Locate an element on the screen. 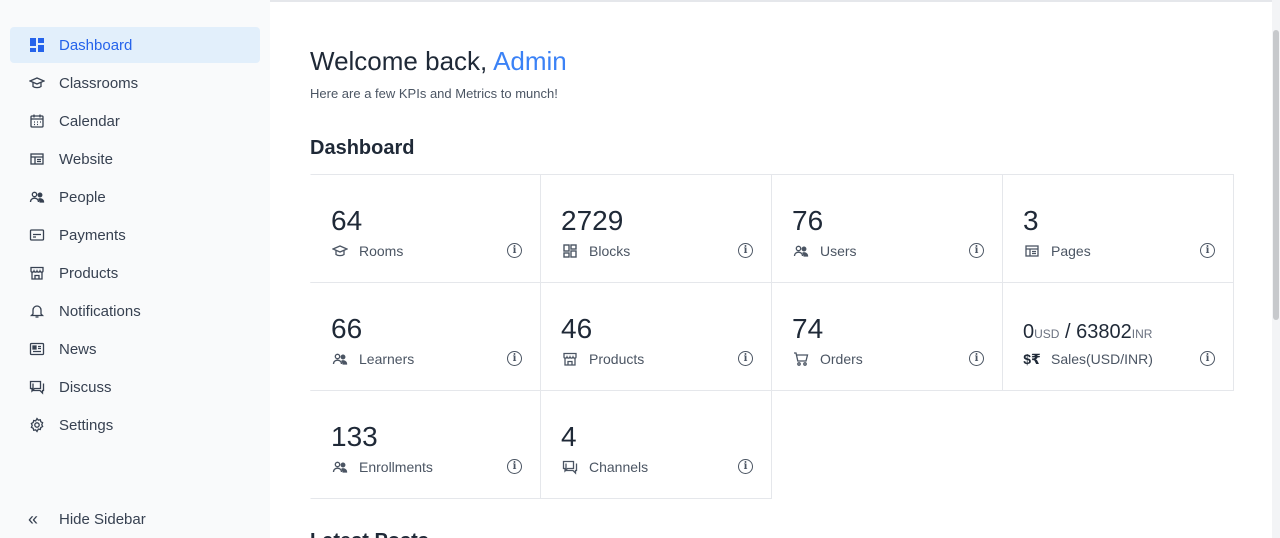 This screenshot has height=538, width=1280. kpi-label-row: Rooms is located at coordinates (367, 251).